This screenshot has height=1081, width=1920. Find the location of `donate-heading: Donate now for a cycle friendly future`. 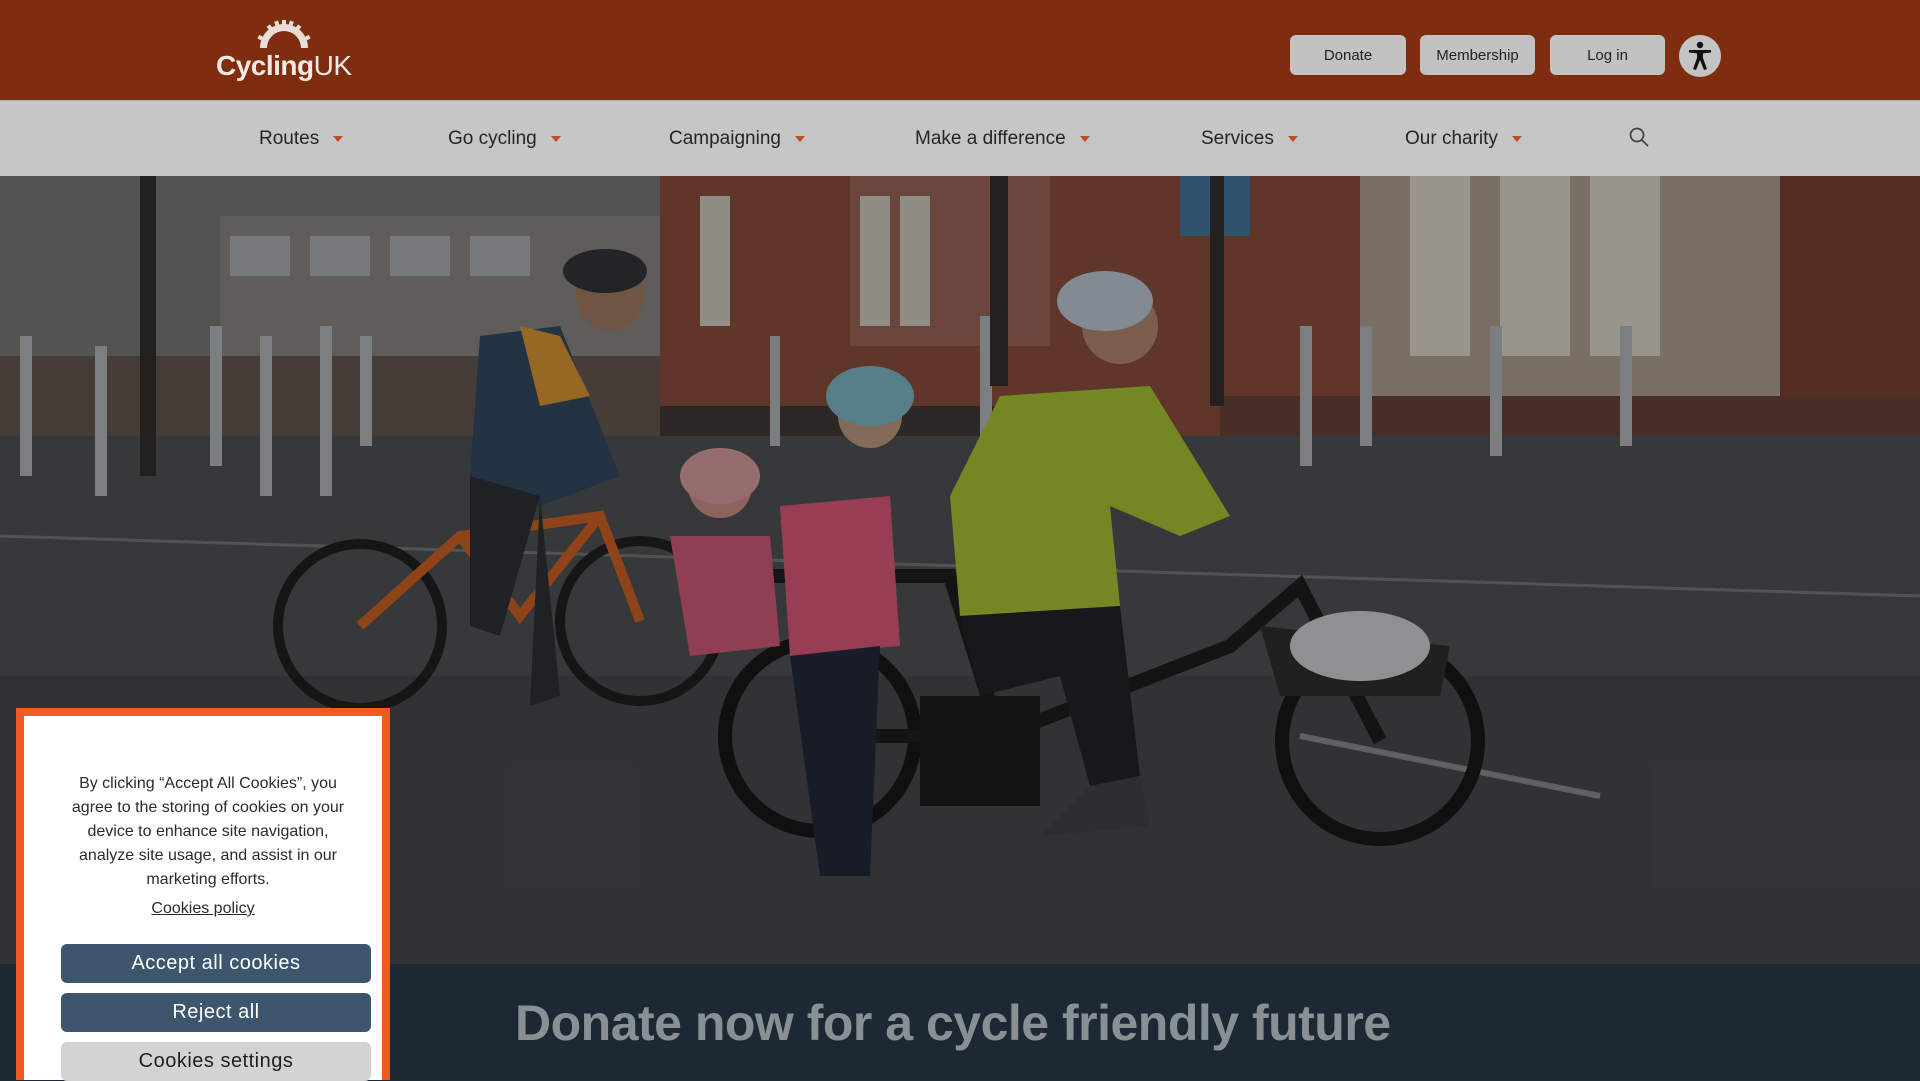

donate-heading: Donate now for a cycle friendly future is located at coordinates (953, 1023).